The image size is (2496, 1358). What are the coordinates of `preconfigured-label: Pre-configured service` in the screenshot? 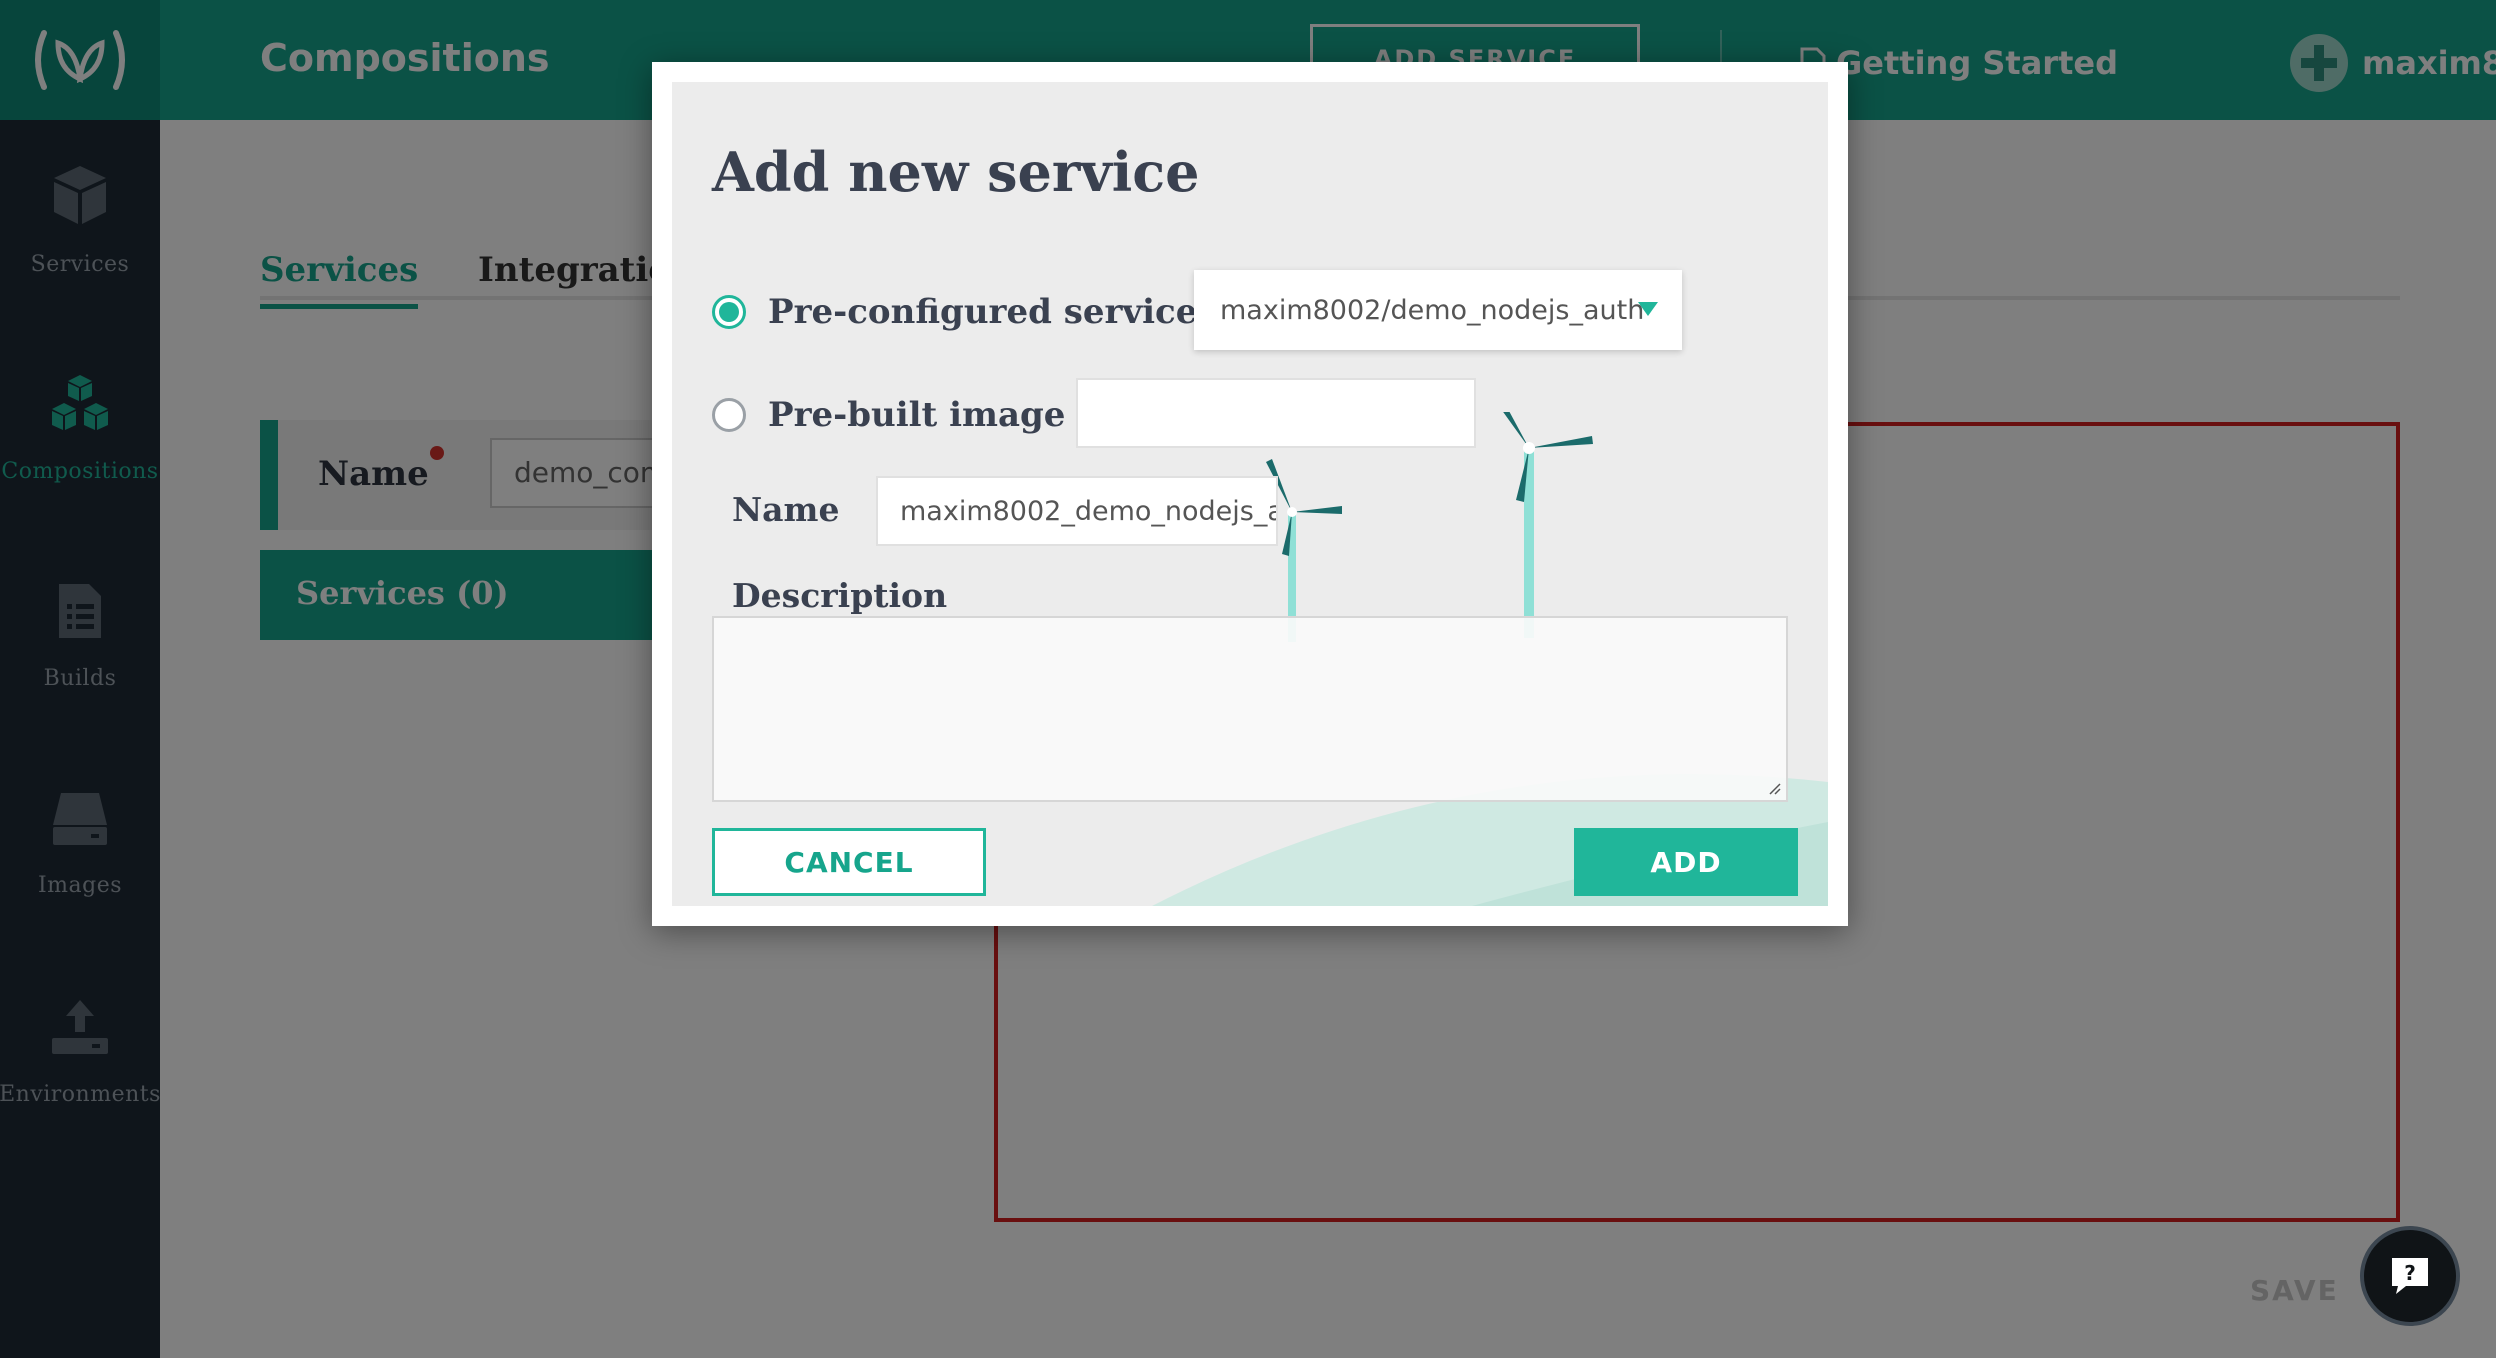 It's located at (983, 312).